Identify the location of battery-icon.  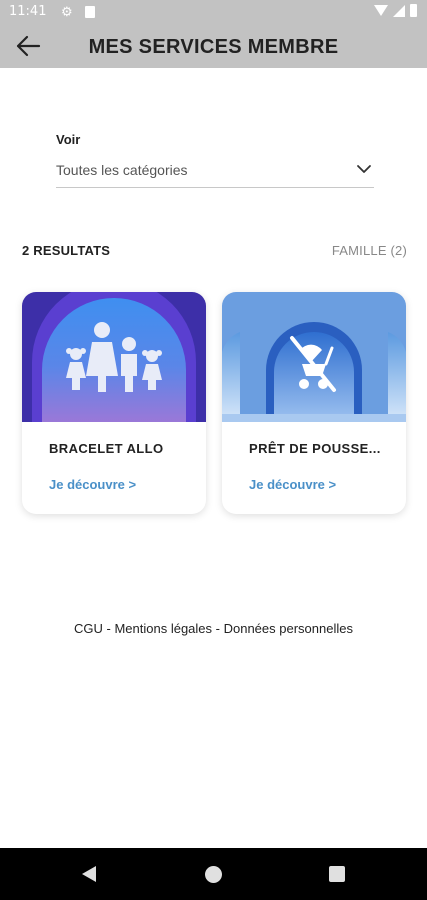
(413, 10).